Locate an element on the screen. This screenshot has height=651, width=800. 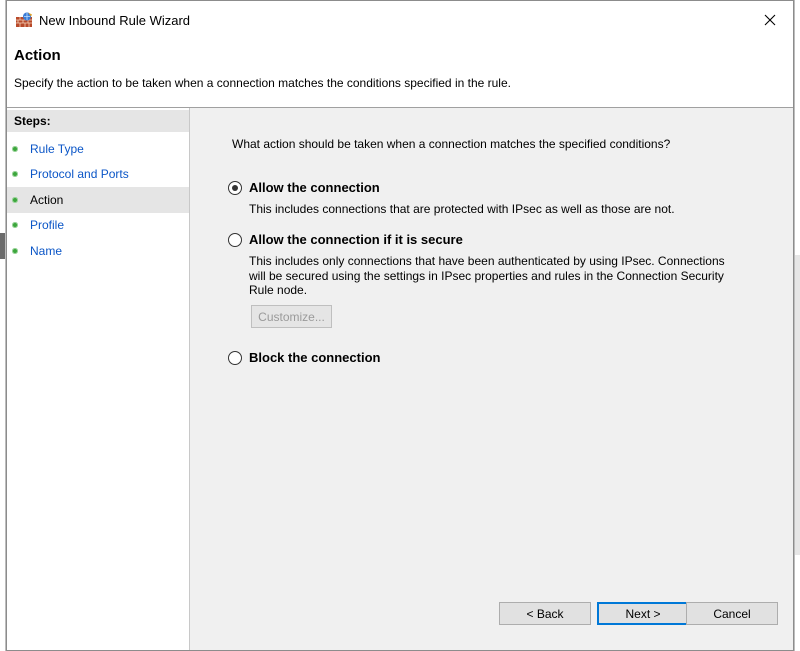
step-protocol-and-ports: Protocol and Ports is located at coordinates (98, 175).